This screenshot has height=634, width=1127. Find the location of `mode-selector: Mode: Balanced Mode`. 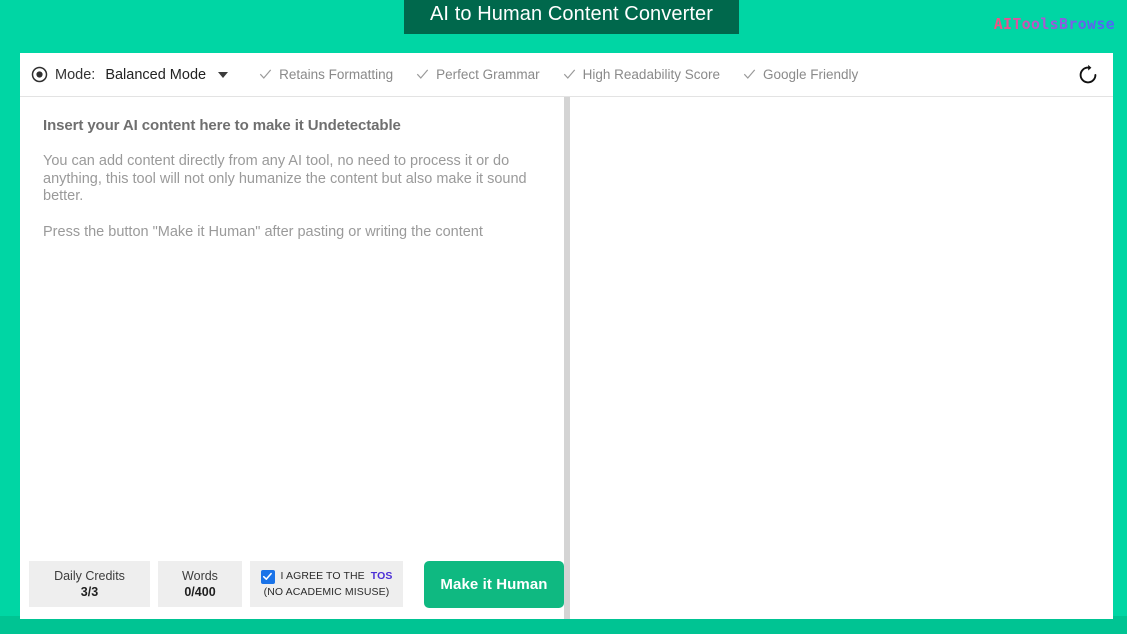

mode-selector: Mode: Balanced Mode is located at coordinates (130, 74).